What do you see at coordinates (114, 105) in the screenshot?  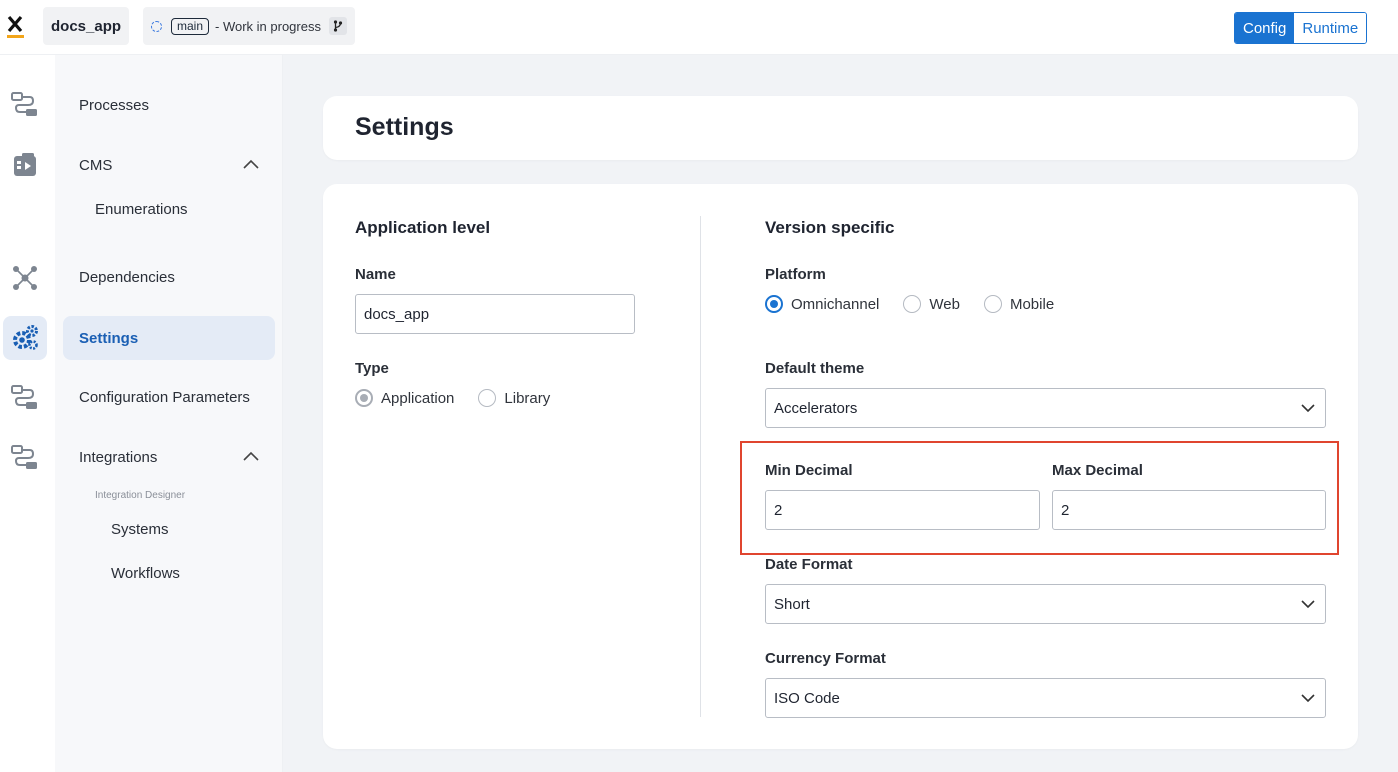 I see `sidebar-item-label: Processes` at bounding box center [114, 105].